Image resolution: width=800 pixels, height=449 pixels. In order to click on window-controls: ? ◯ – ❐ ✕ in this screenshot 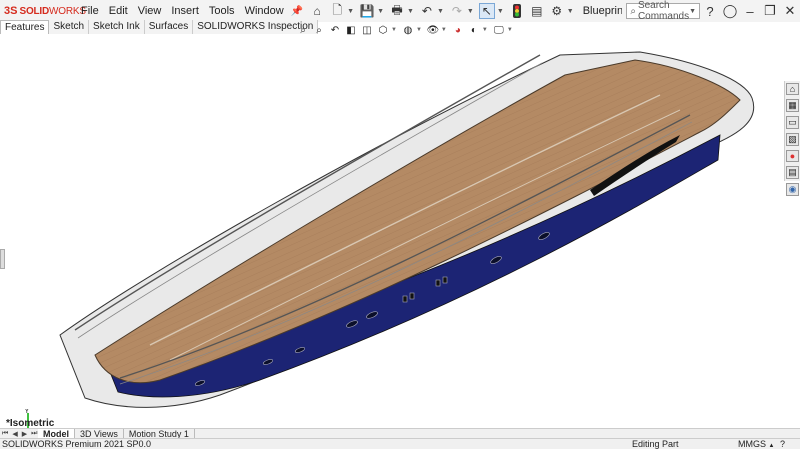, I will do `click(750, 11)`.